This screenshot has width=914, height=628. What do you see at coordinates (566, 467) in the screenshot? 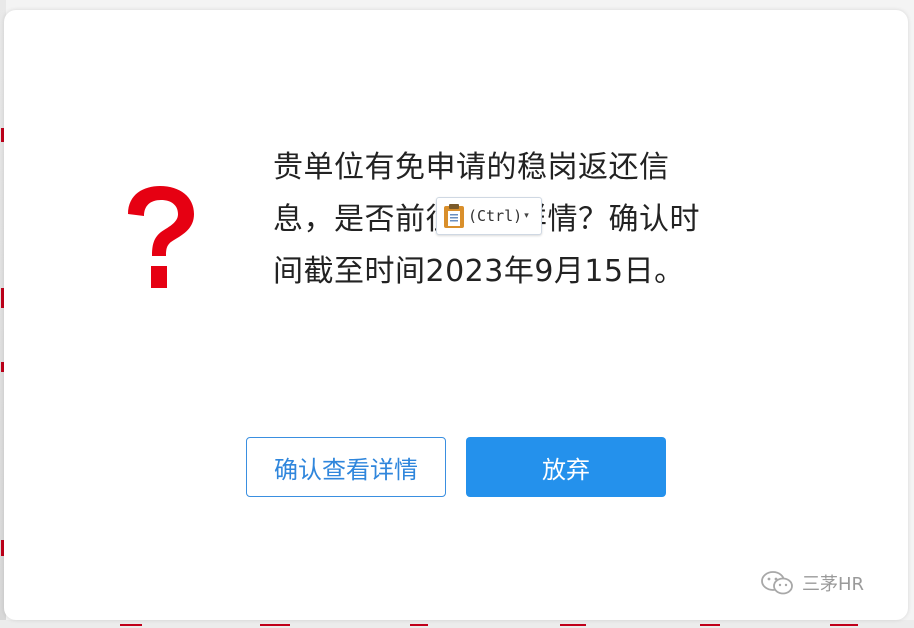
I see `give-up-button: 放弃` at bounding box center [566, 467].